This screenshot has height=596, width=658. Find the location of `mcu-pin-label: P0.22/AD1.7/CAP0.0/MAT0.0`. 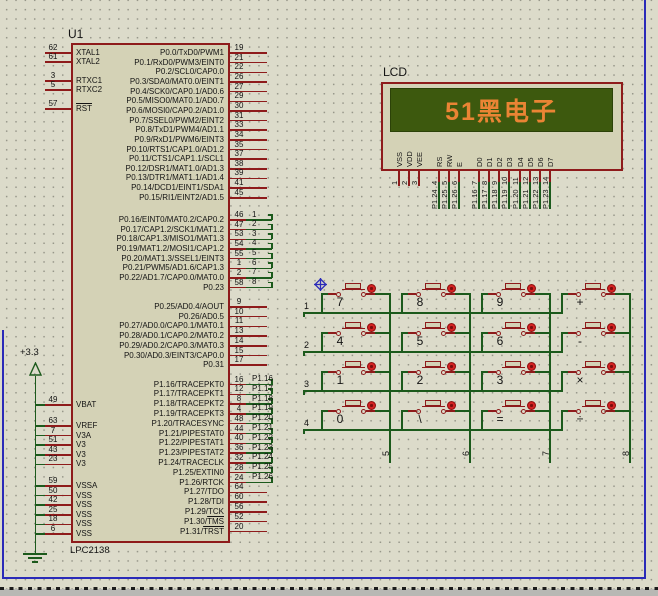

mcu-pin-label: P0.22/AD1.7/CAP0.0/MAT0.0 is located at coordinates (171, 277).